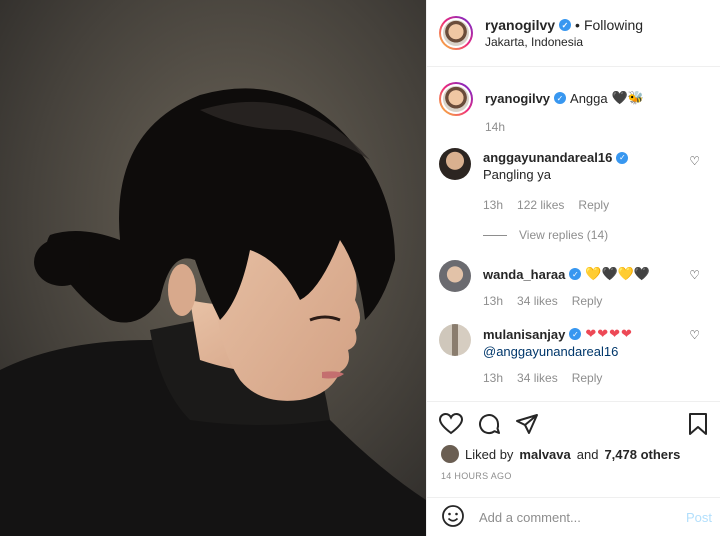  What do you see at coordinates (573, 108) in the screenshot?
I see `caption: ryanogilvy ✓ Angga 🖤🐝 14h` at bounding box center [573, 108].